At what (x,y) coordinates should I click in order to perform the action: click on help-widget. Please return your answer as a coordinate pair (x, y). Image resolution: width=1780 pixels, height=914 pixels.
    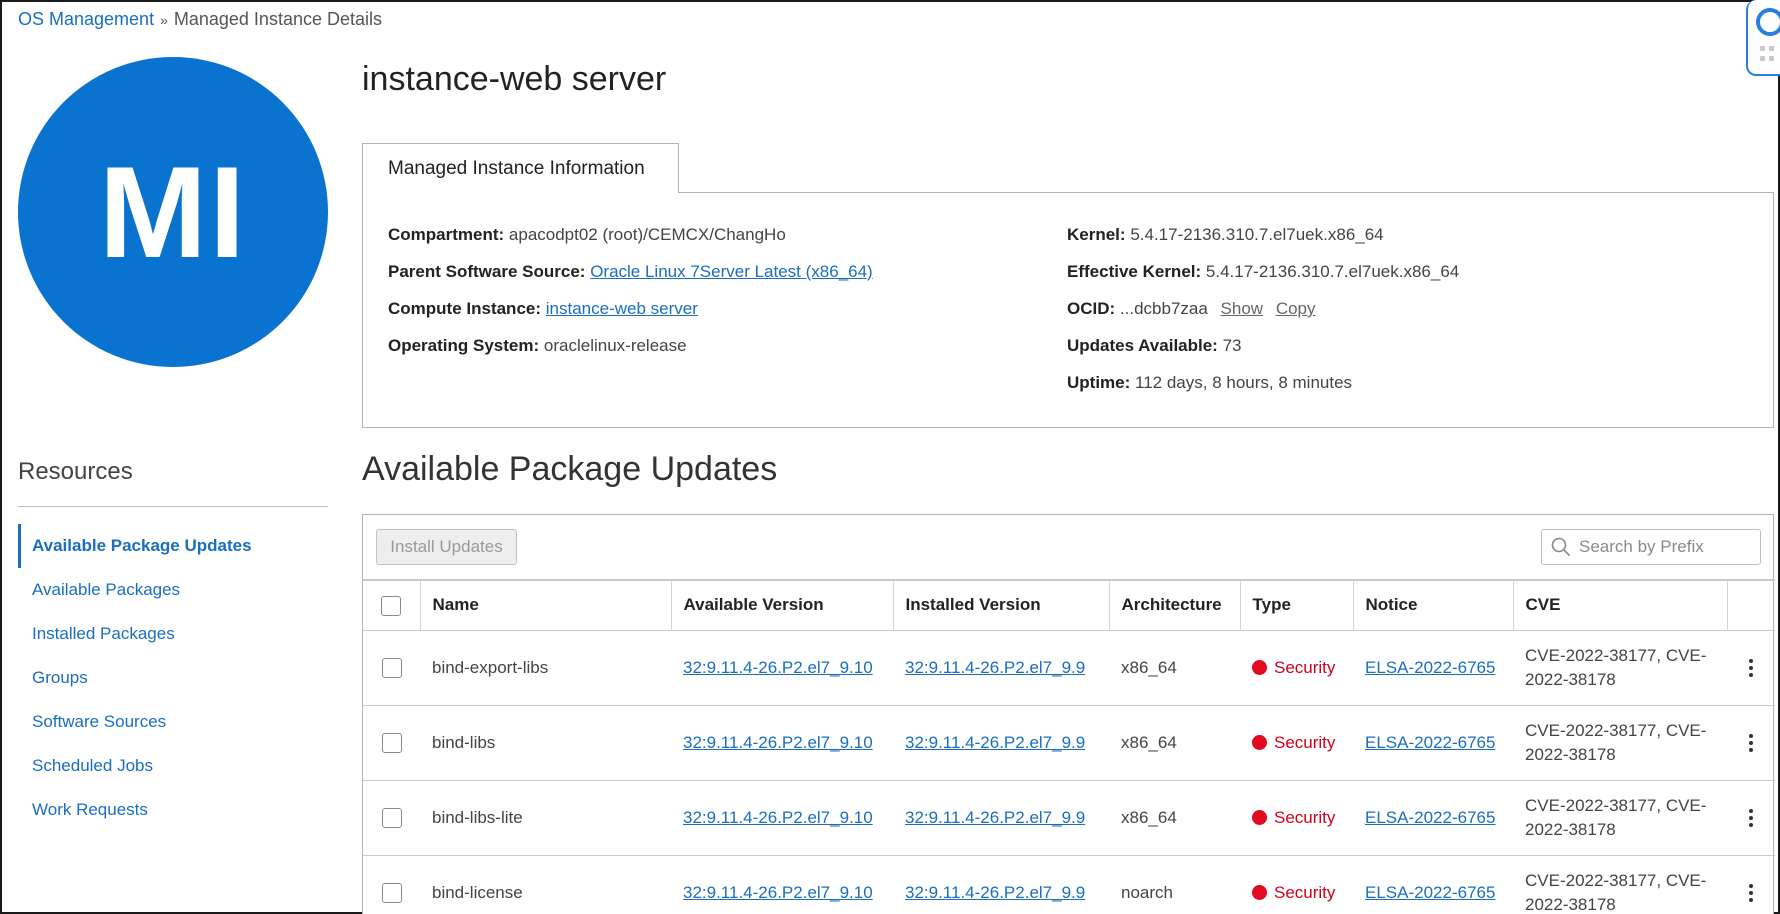
    Looking at the image, I should click on (1763, 38).